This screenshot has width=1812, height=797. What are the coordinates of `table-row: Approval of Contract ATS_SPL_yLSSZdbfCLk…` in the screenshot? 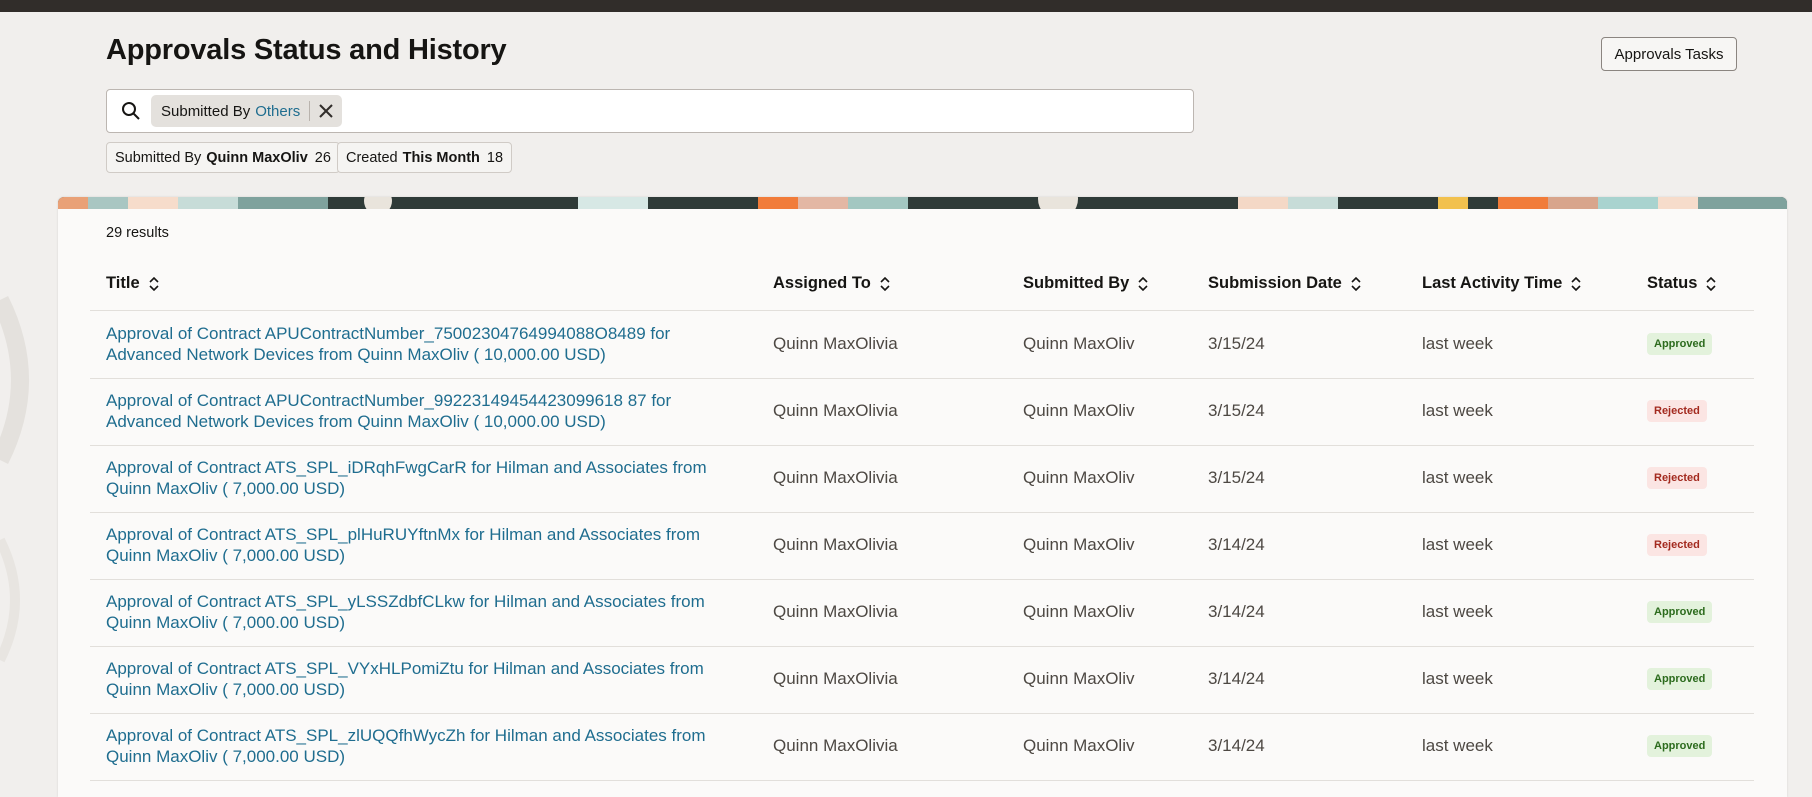 It's located at (922, 613).